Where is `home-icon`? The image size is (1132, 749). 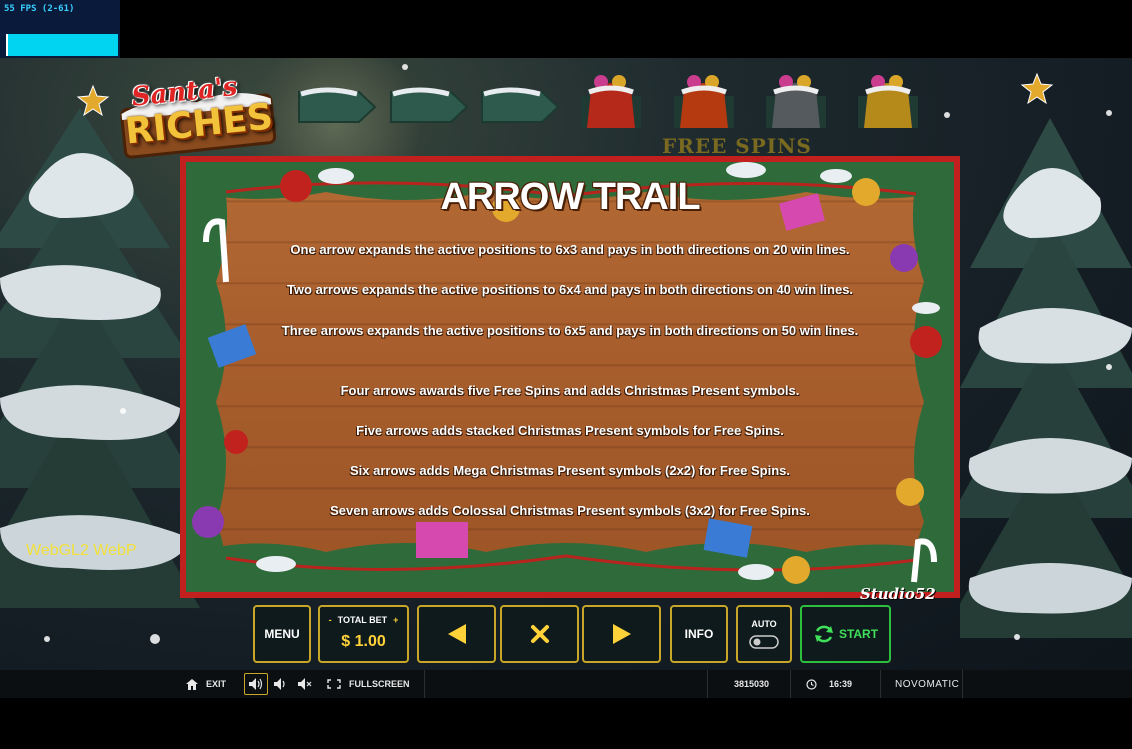 home-icon is located at coordinates (192, 684).